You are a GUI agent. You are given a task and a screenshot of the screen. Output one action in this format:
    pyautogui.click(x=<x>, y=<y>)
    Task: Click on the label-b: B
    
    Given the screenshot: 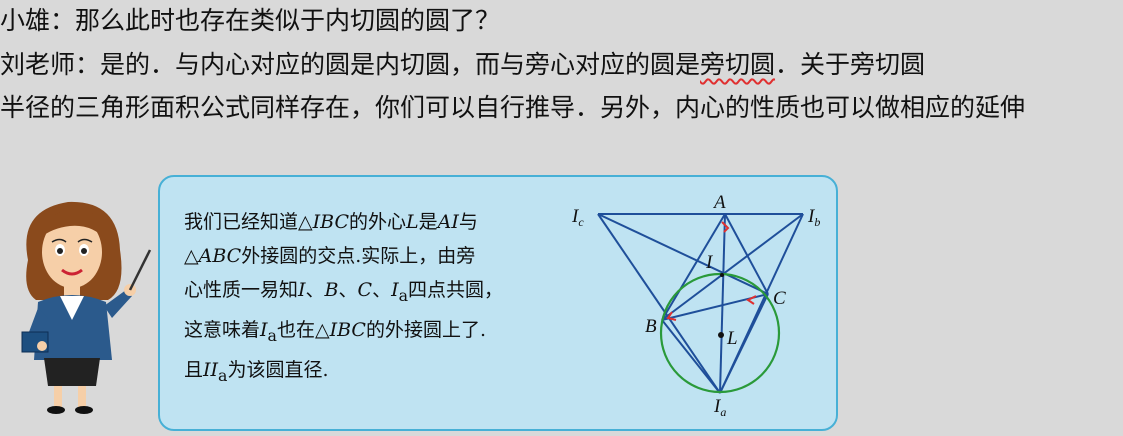 What is the action you would take?
    pyautogui.click(x=651, y=326)
    